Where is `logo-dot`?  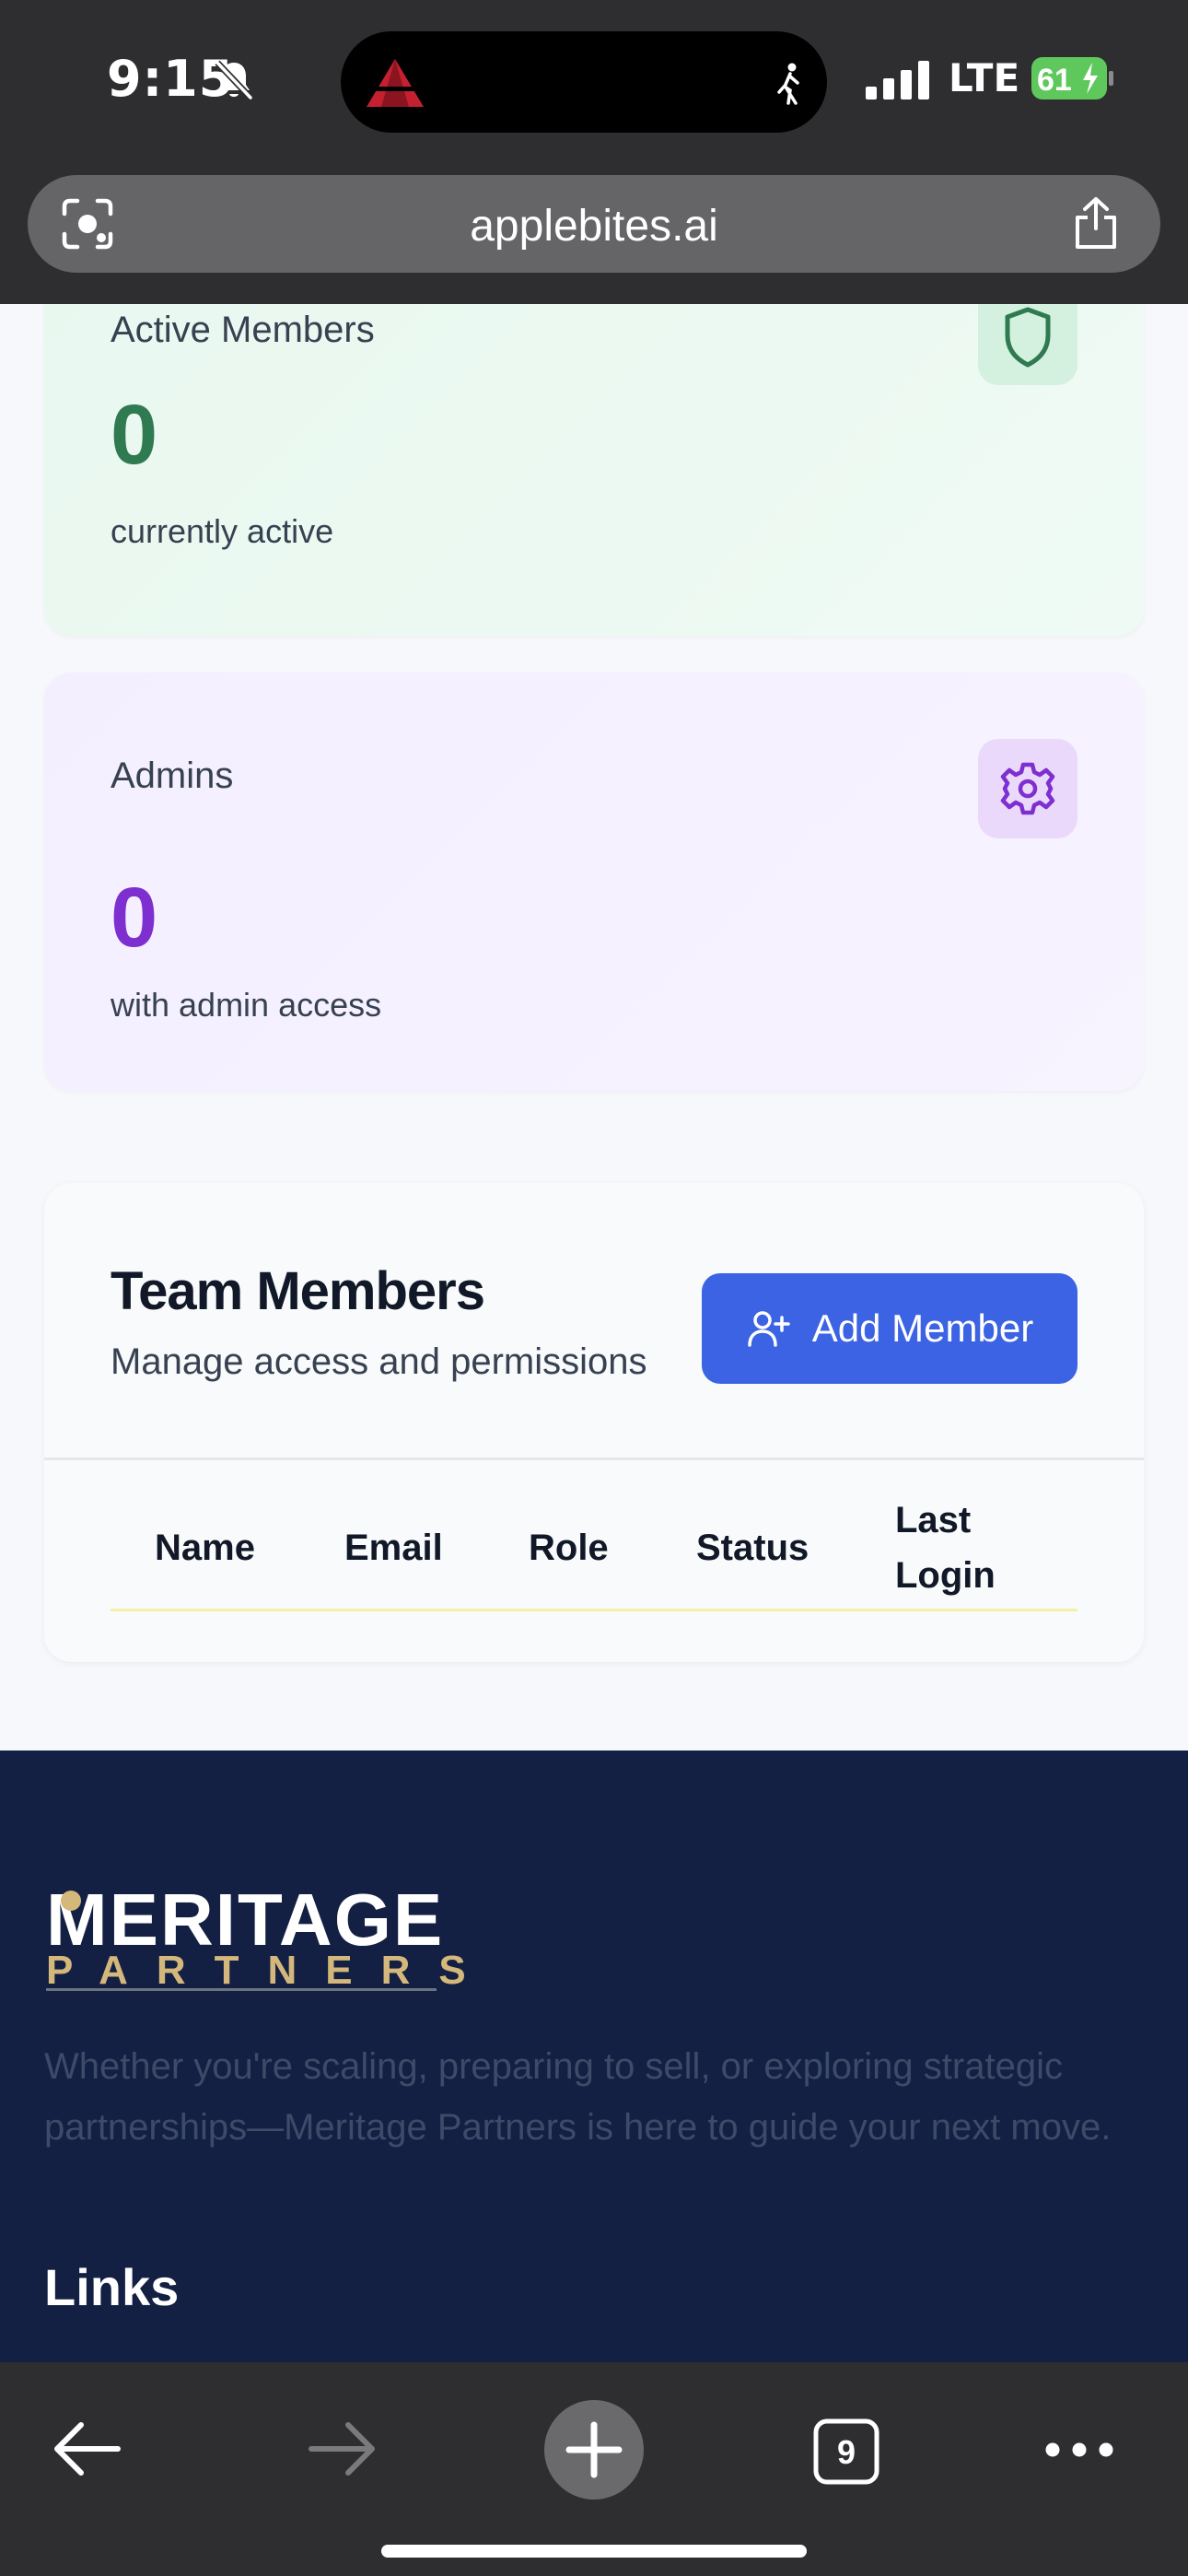 logo-dot is located at coordinates (71, 1901).